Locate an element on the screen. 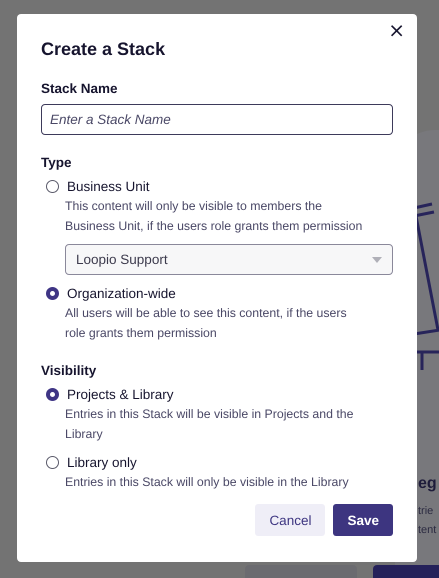 Image resolution: width=439 pixels, height=578 pixels. option-label: Business Unit is located at coordinates (108, 186).